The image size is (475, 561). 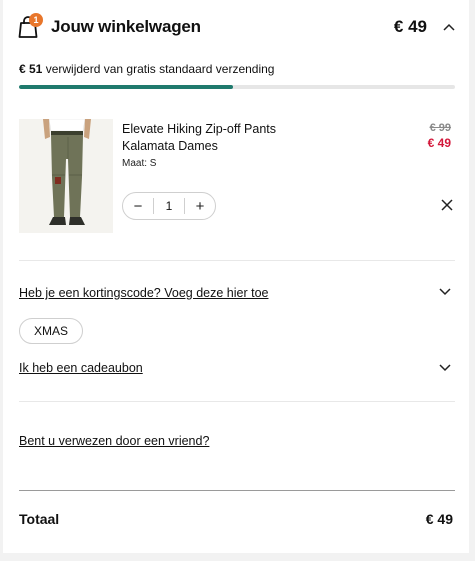 What do you see at coordinates (410, 26) in the screenshot?
I see `header-total: € 49` at bounding box center [410, 26].